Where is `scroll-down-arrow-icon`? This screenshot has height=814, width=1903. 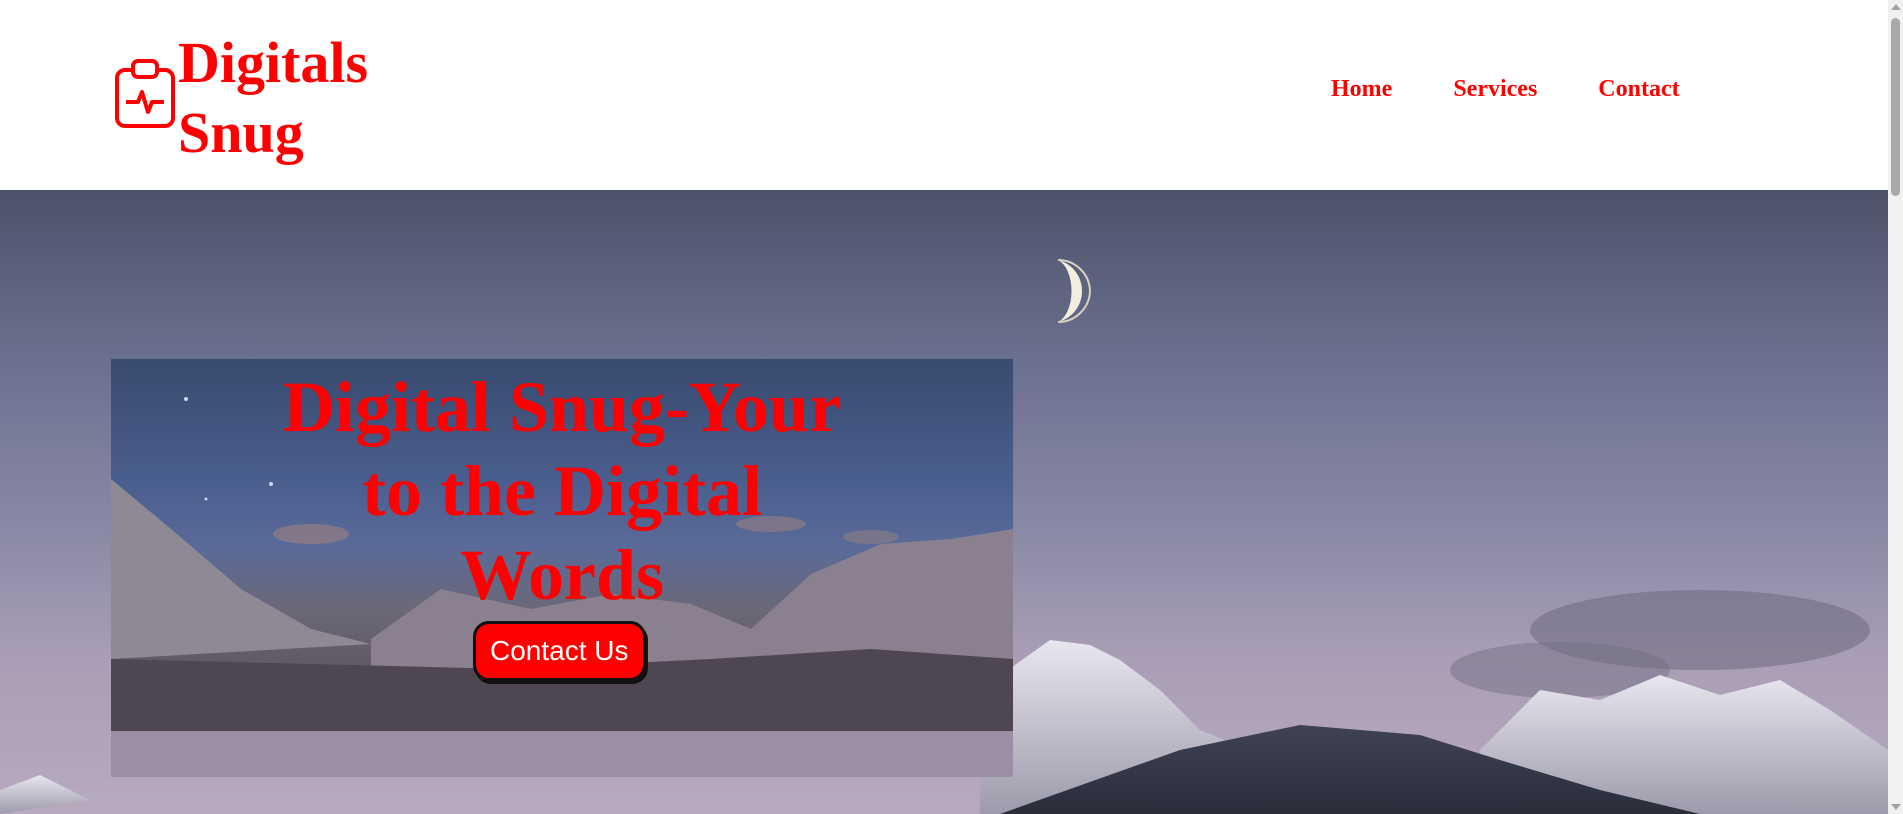 scroll-down-arrow-icon is located at coordinates (1896, 807).